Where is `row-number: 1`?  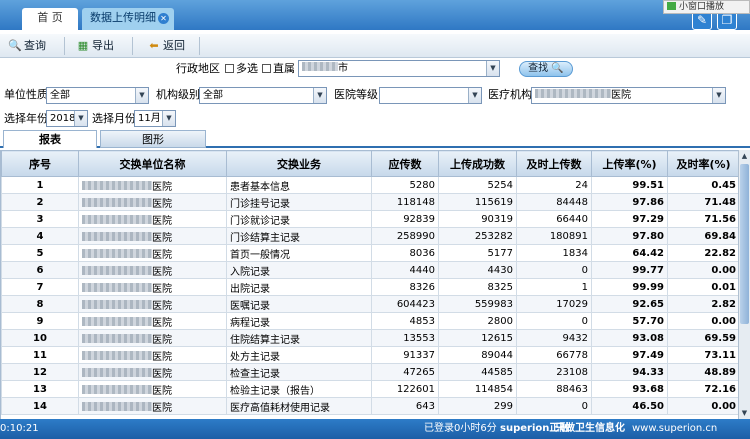 row-number: 1 is located at coordinates (40, 185).